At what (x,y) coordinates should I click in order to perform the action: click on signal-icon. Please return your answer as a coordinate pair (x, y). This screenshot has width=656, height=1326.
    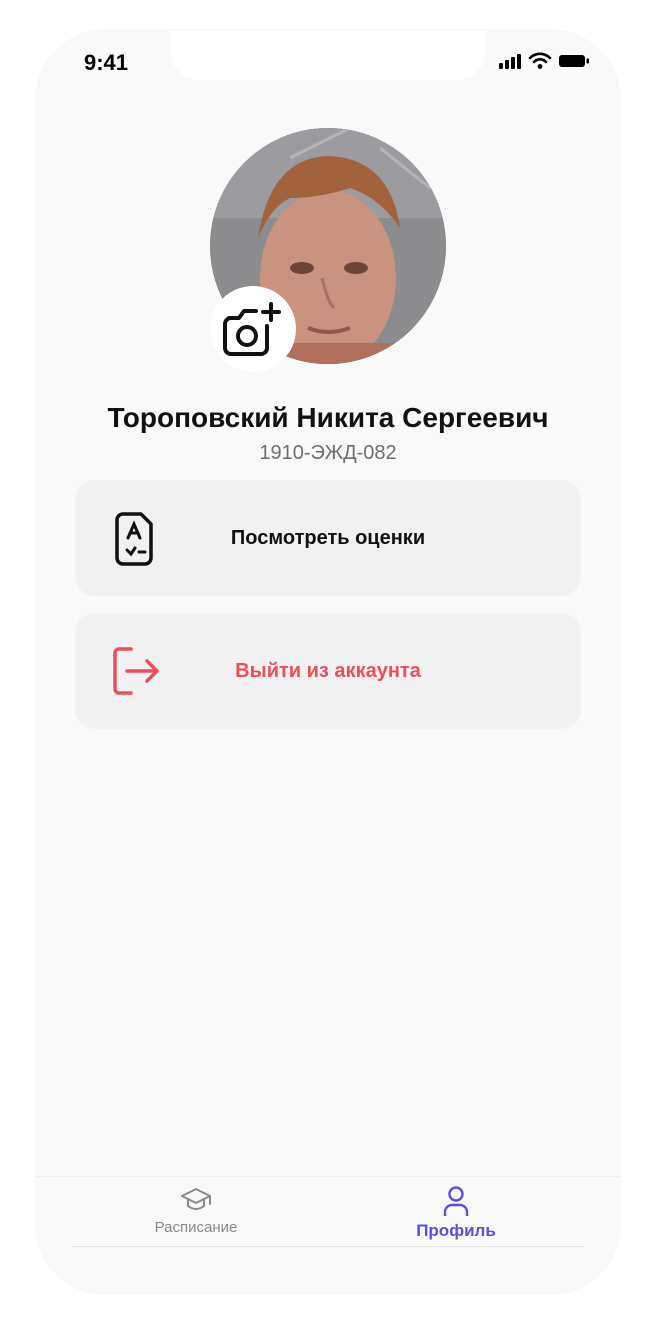
    Looking at the image, I should click on (510, 61).